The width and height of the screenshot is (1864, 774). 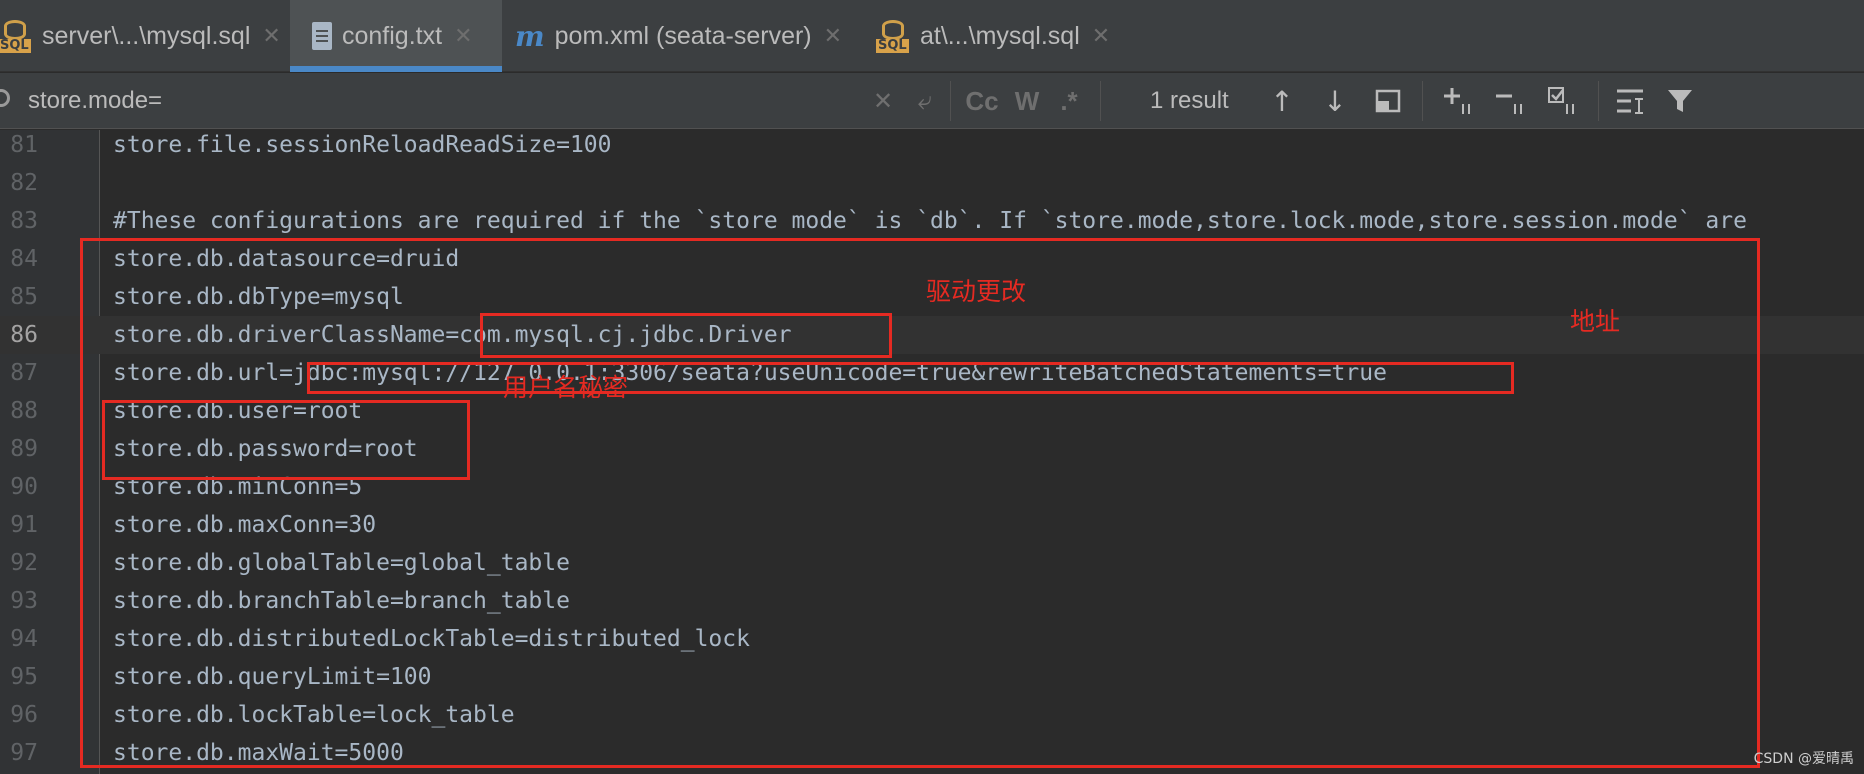 I want to click on code-line: 81 store.file.sessionReloadReadSize=100, so click(x=932, y=147).